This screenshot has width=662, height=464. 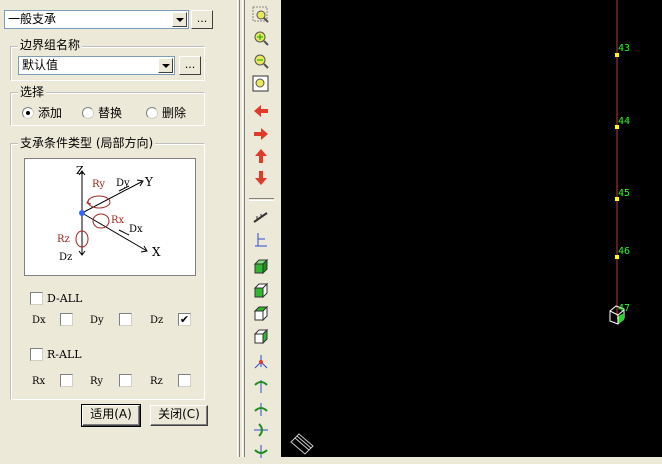 I want to click on rz-checkbox, so click(x=184, y=380).